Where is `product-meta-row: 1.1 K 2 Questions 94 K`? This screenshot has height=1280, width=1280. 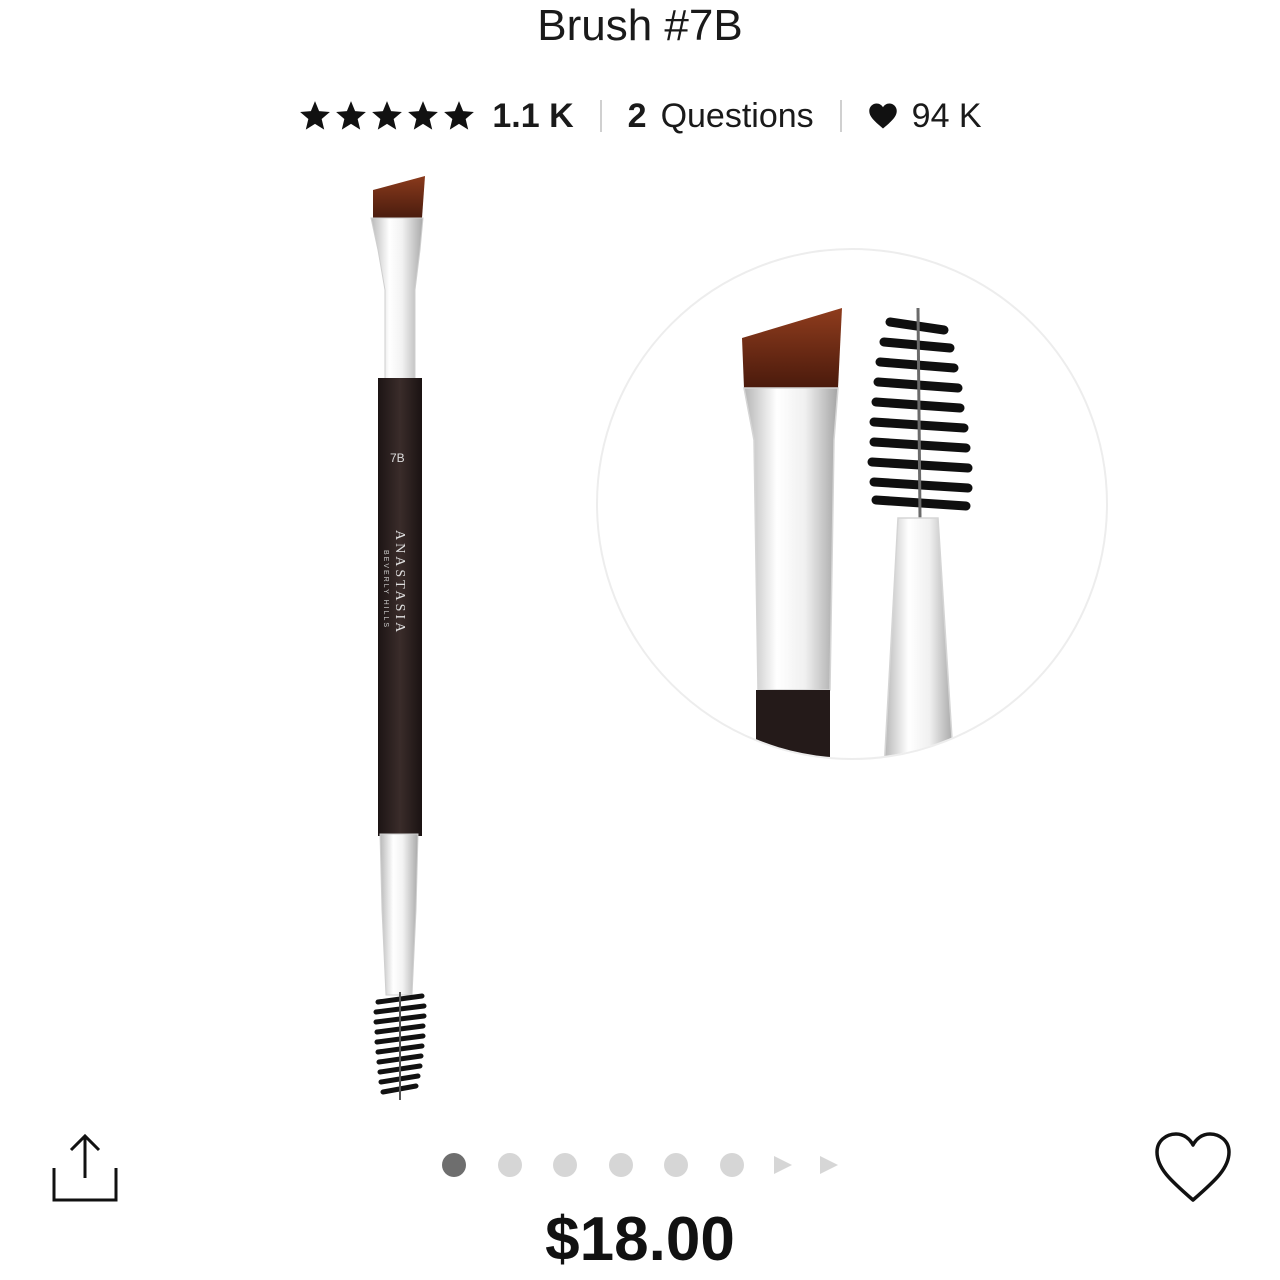
product-meta-row: 1.1 K 2 Questions 94 K is located at coordinates (640, 116).